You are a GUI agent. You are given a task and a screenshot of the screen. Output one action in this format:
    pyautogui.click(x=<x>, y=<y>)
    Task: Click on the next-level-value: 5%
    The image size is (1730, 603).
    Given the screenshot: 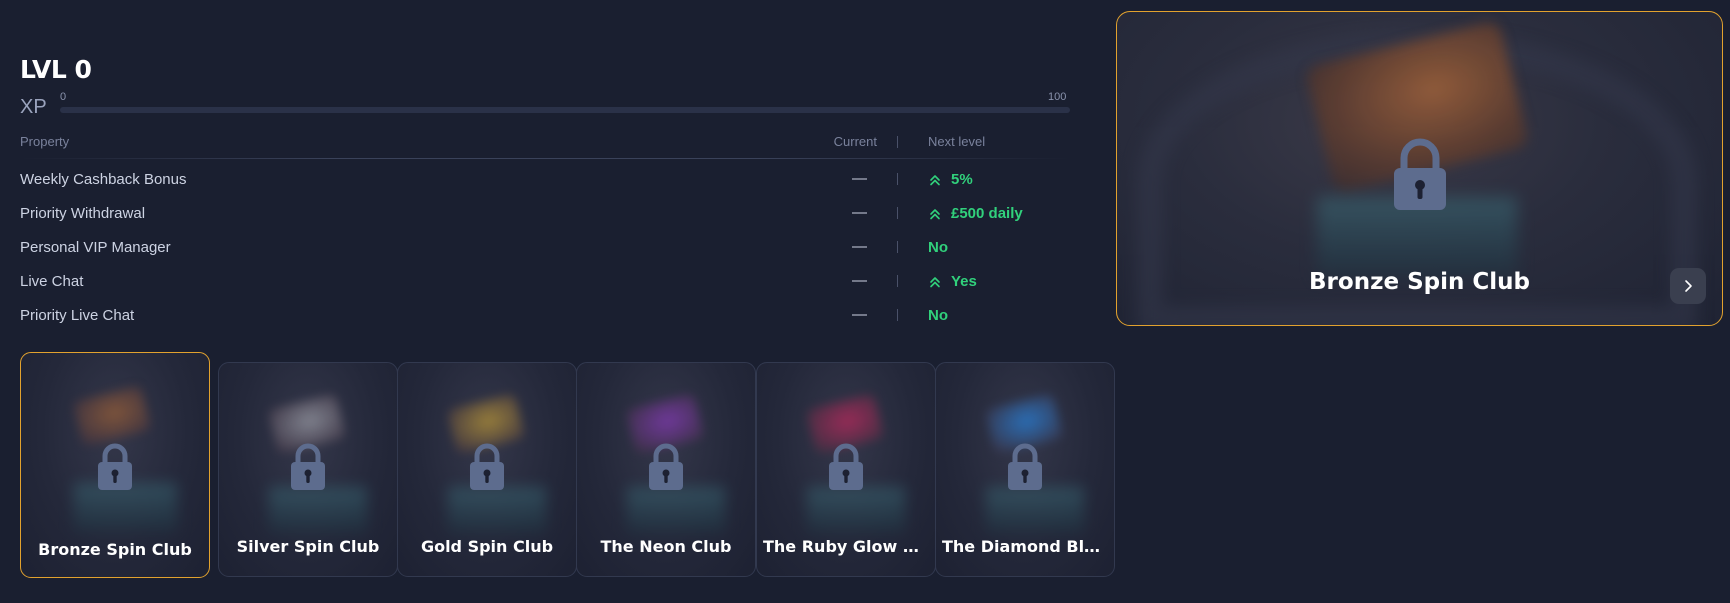 What is the action you would take?
    pyautogui.click(x=950, y=179)
    